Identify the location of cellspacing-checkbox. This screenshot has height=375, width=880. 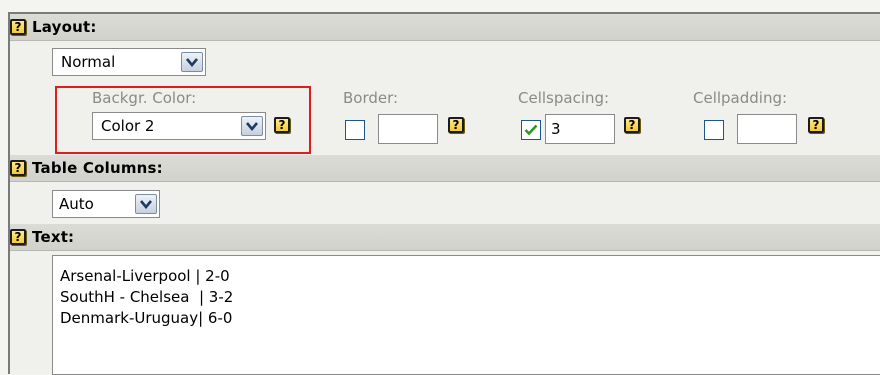
(531, 130).